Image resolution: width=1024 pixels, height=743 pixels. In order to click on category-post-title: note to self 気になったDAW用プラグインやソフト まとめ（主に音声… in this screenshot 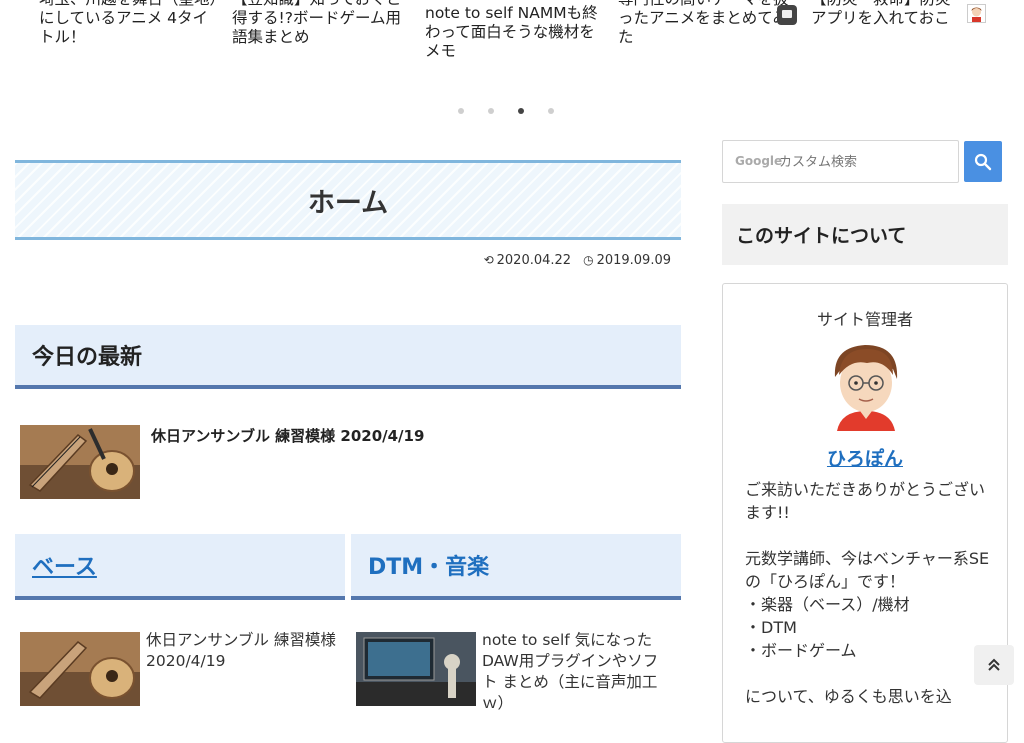, I will do `click(577, 672)`.